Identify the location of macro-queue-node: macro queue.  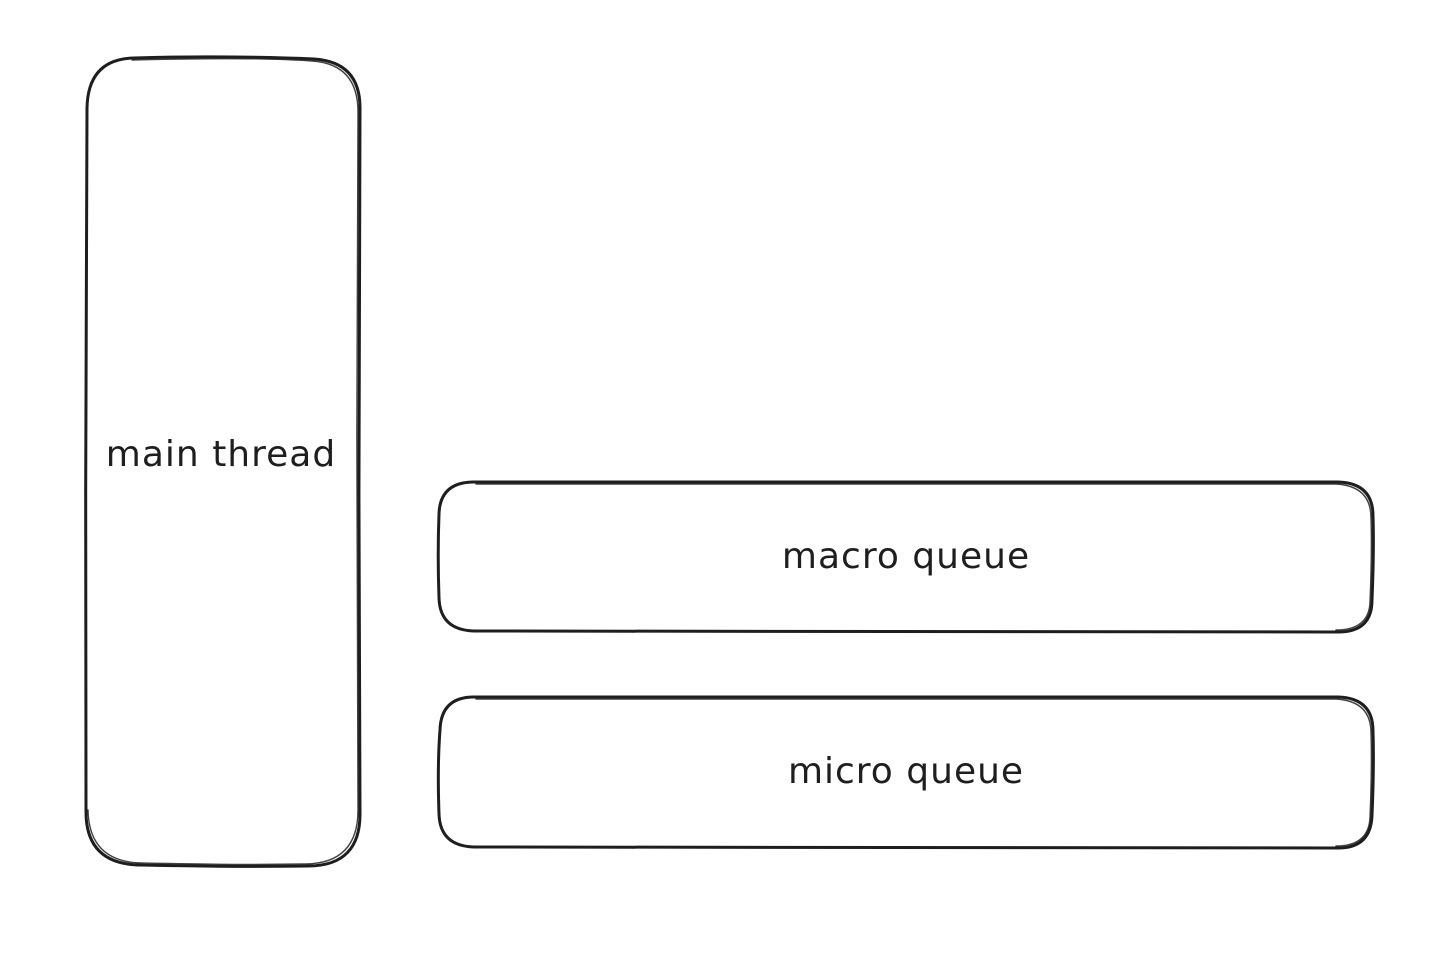
(905, 556).